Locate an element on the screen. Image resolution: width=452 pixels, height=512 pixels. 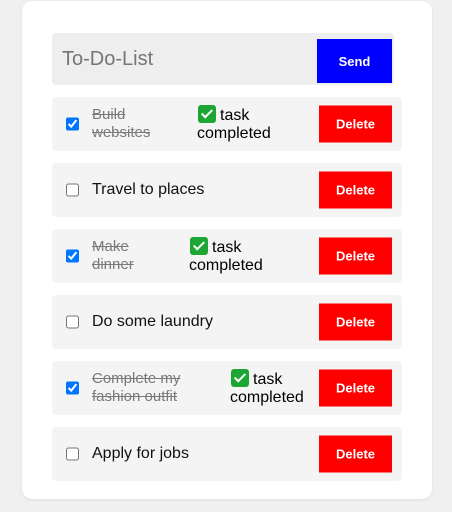
task-text-line: Complete my is located at coordinates (136, 378).